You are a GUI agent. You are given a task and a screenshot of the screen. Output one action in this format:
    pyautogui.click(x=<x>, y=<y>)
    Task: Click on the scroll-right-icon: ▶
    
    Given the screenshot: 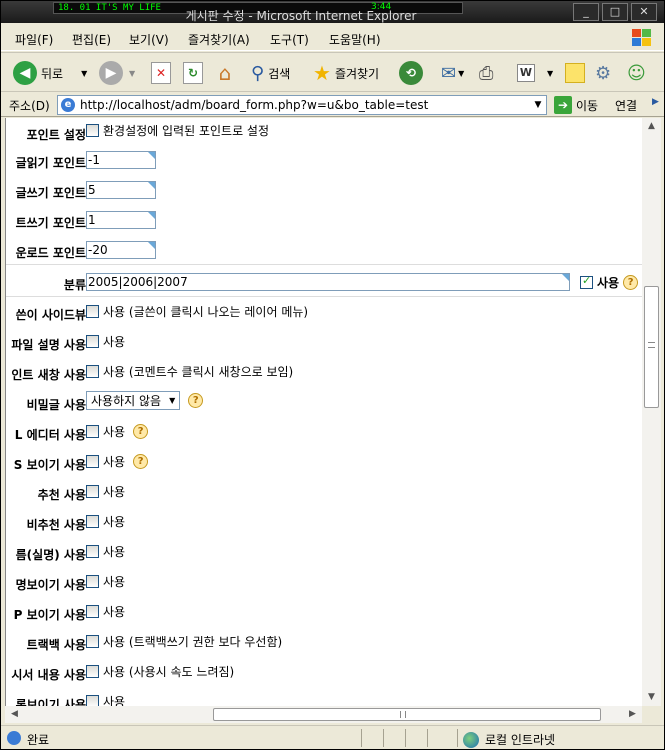 What is the action you would take?
    pyautogui.click(x=632, y=714)
    